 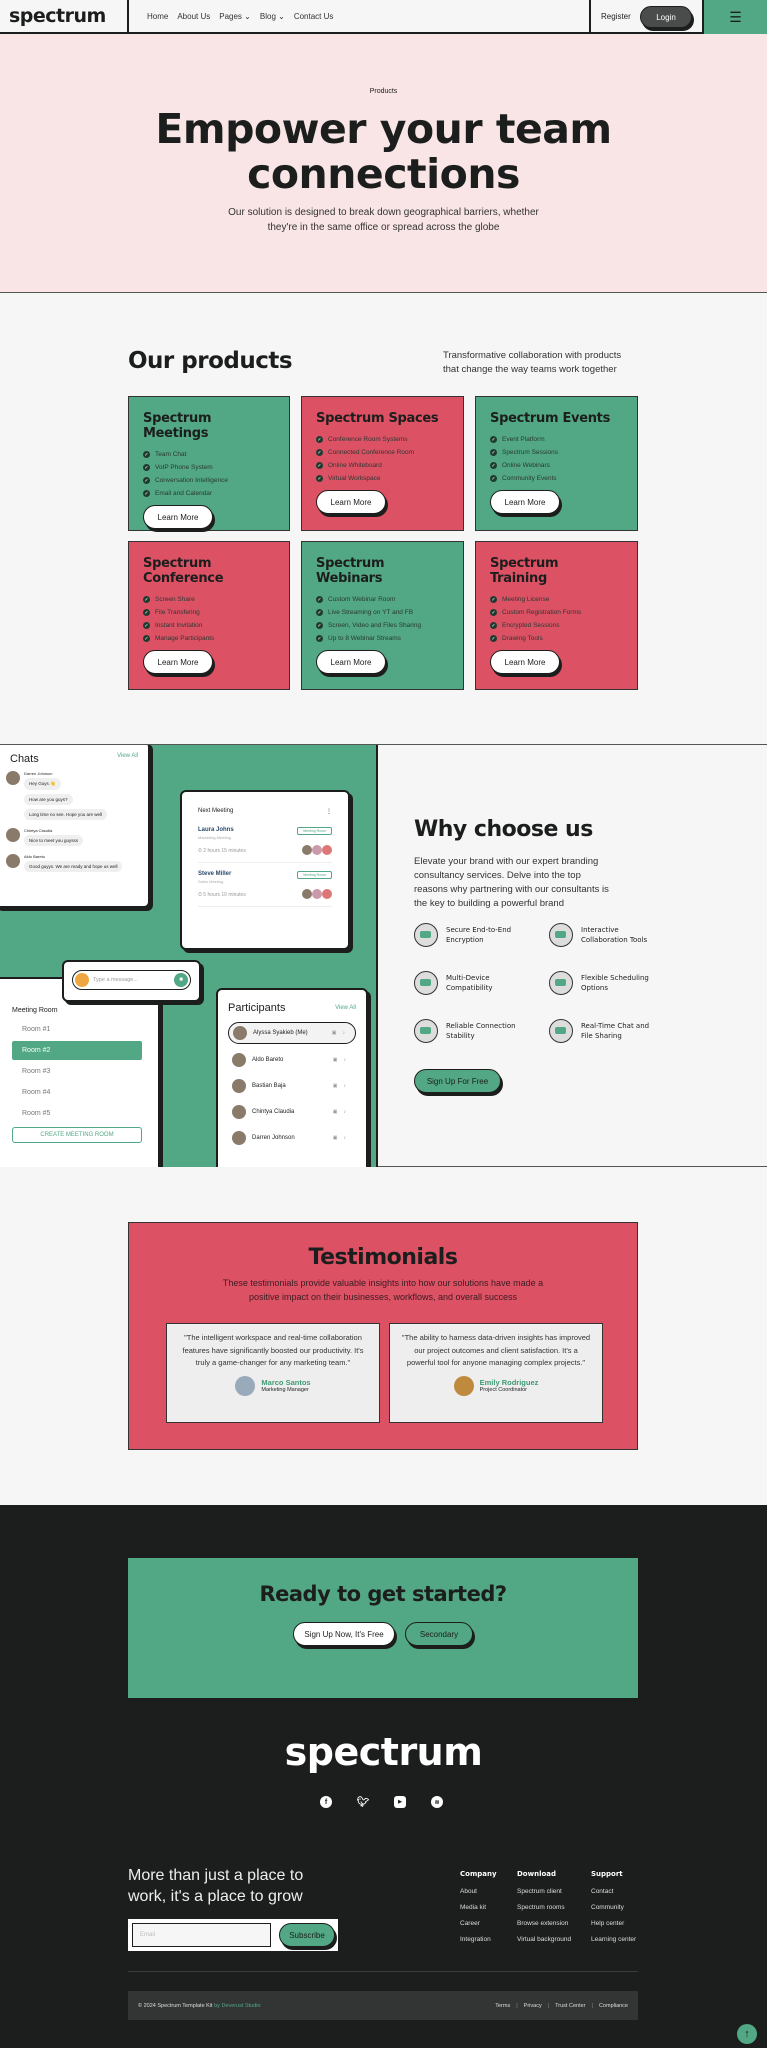 I want to click on check-icon: ✓, so click(x=493, y=638).